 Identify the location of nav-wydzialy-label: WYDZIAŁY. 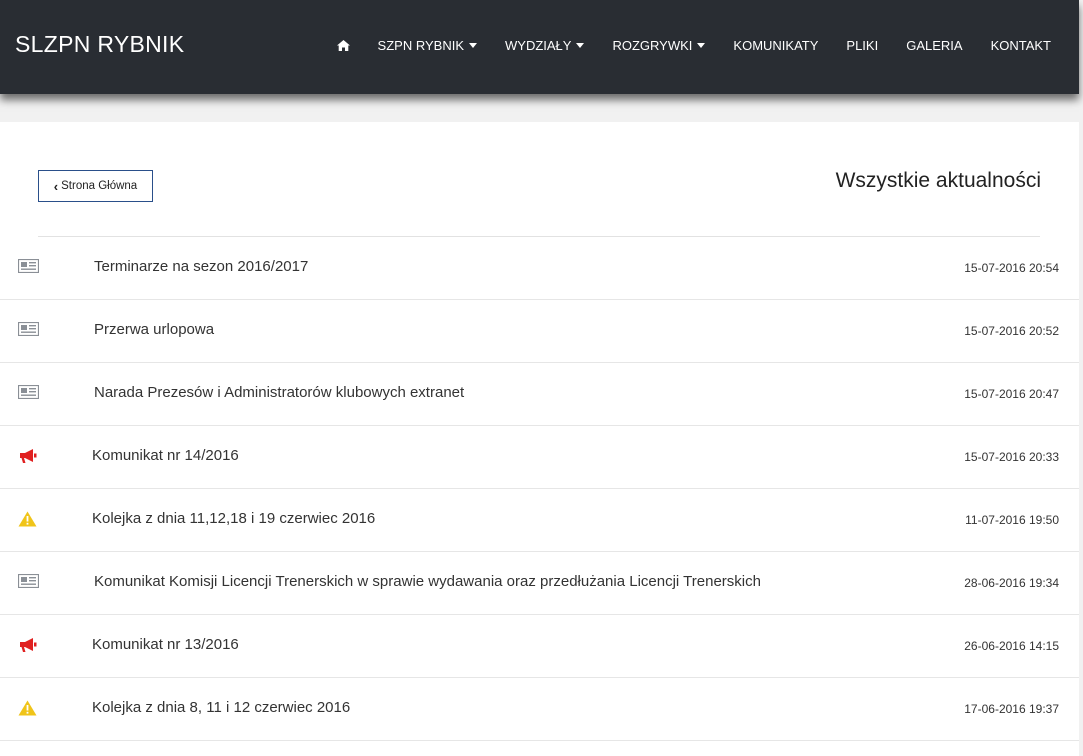
(538, 45).